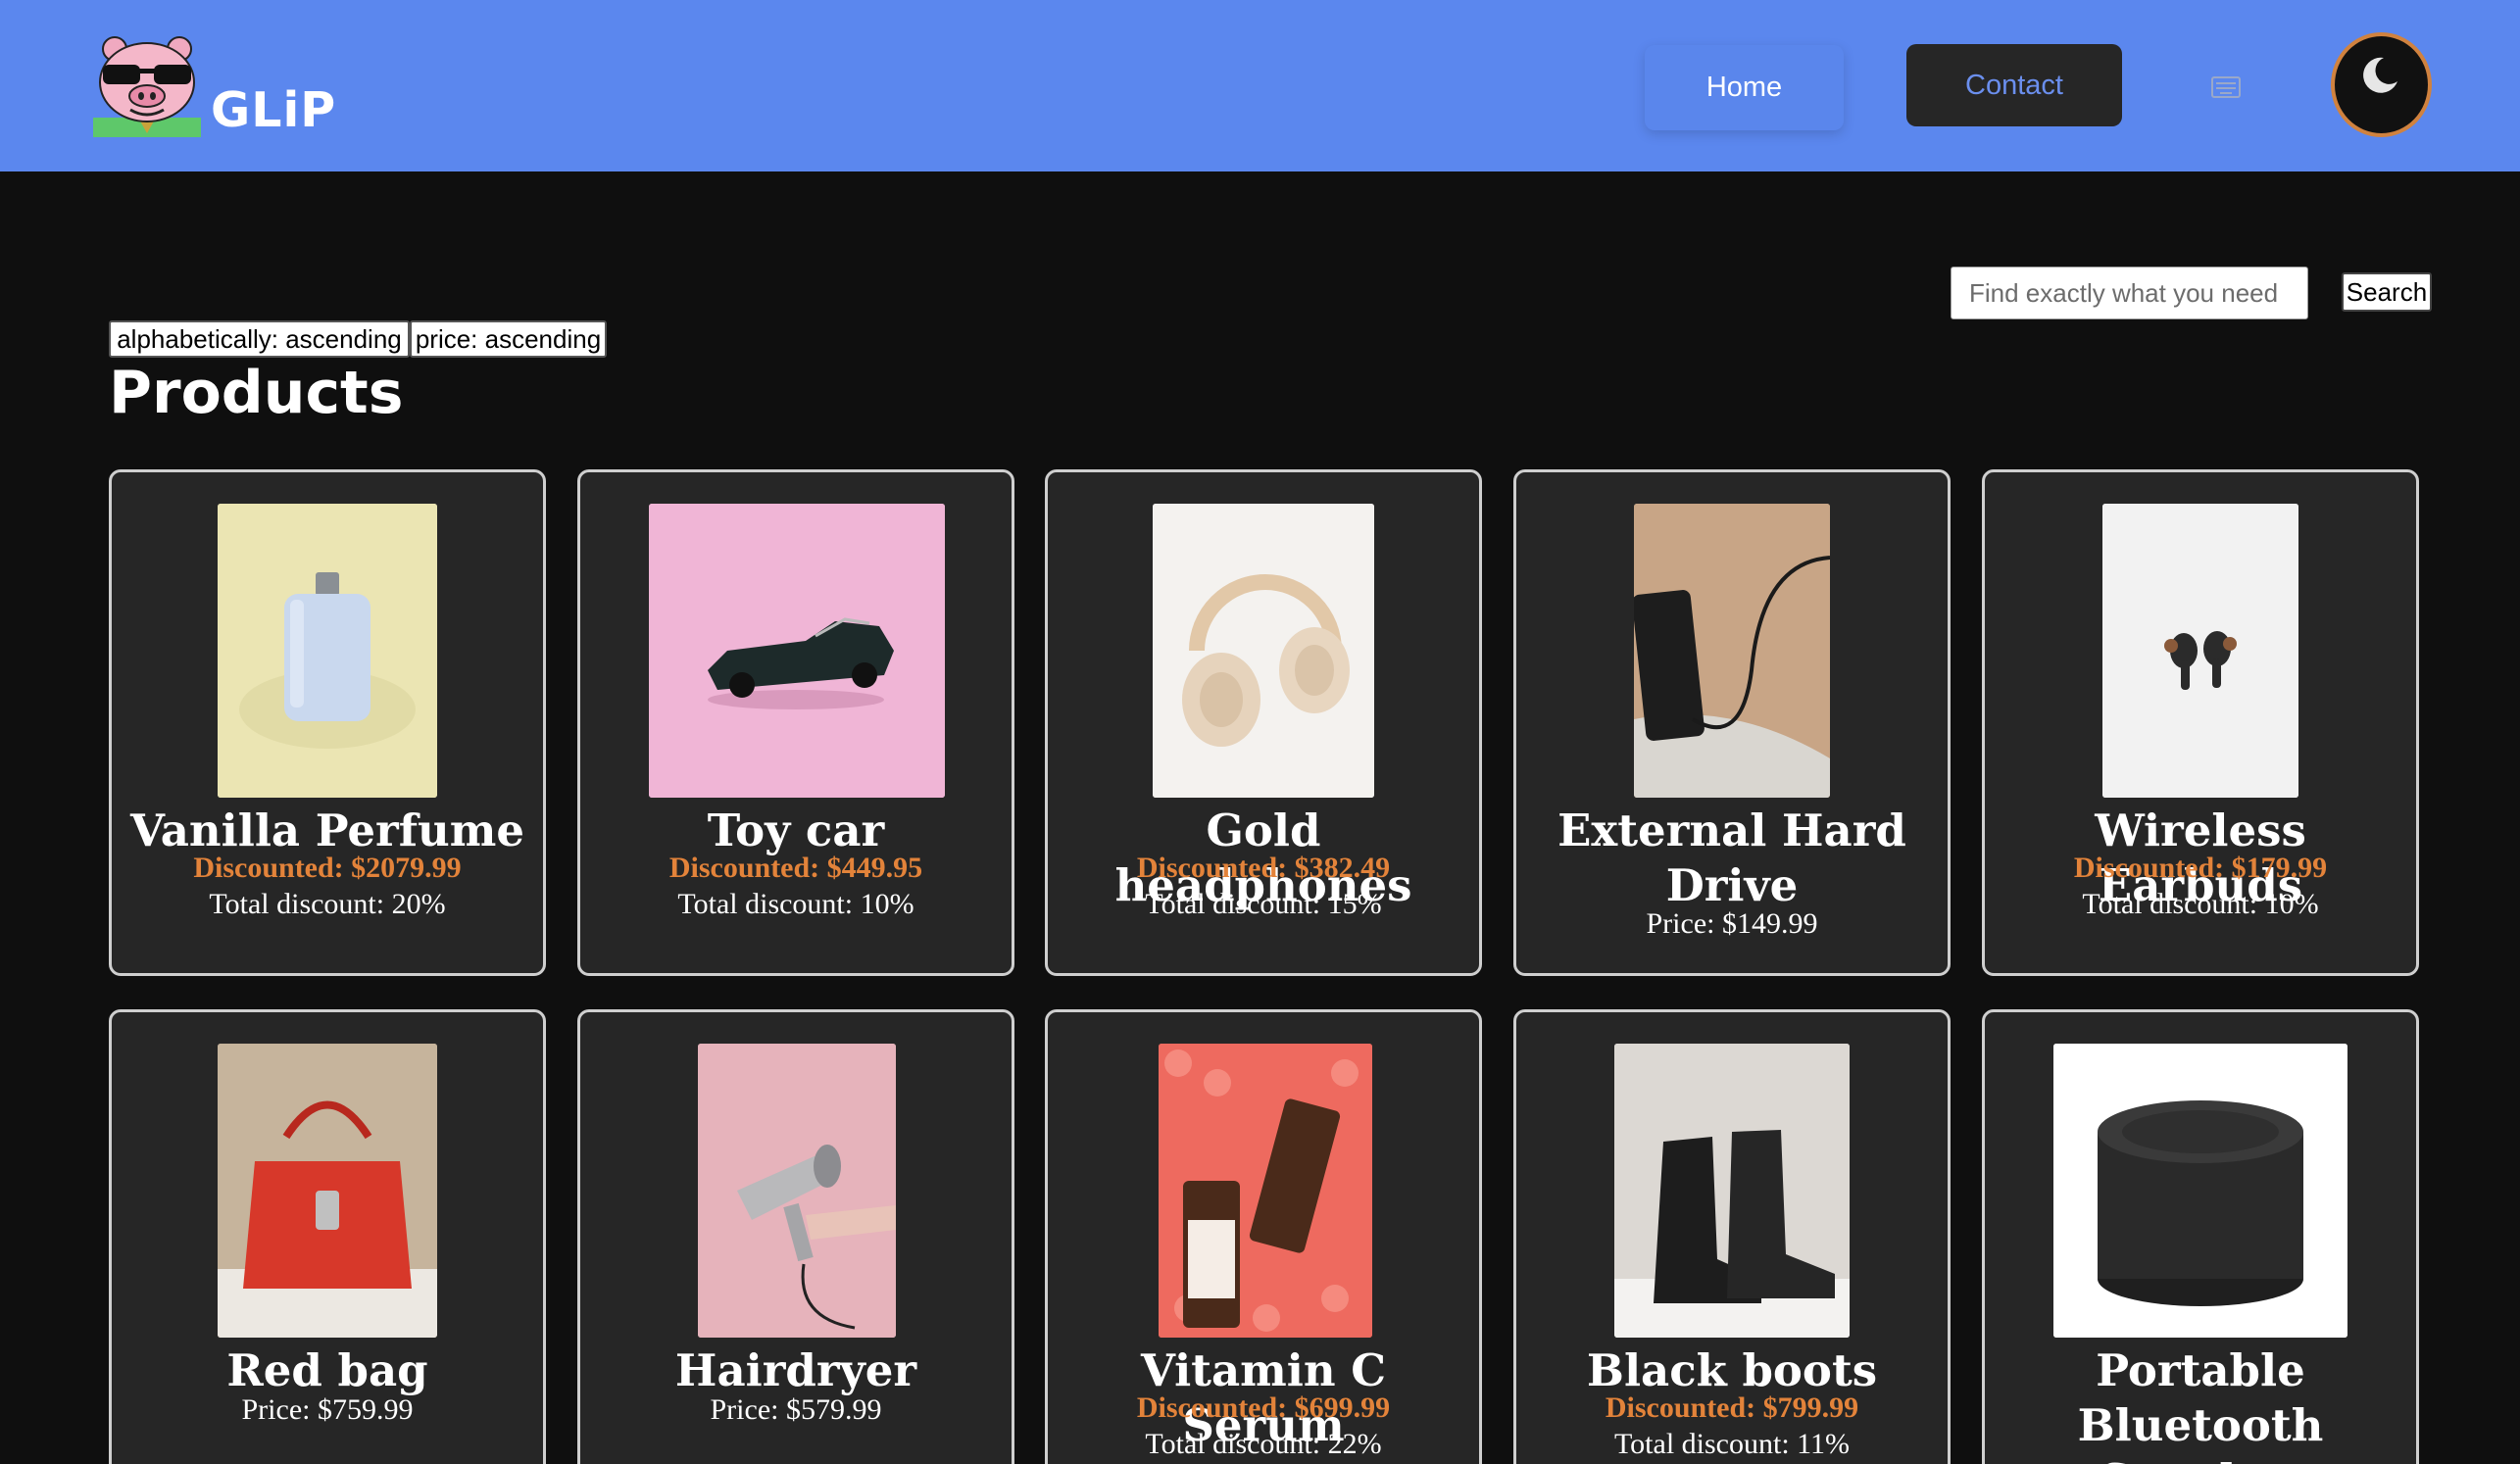 Image resolution: width=2520 pixels, height=1464 pixels. Describe the element at coordinates (2379, 75) in the screenshot. I see `moon-icon` at that location.